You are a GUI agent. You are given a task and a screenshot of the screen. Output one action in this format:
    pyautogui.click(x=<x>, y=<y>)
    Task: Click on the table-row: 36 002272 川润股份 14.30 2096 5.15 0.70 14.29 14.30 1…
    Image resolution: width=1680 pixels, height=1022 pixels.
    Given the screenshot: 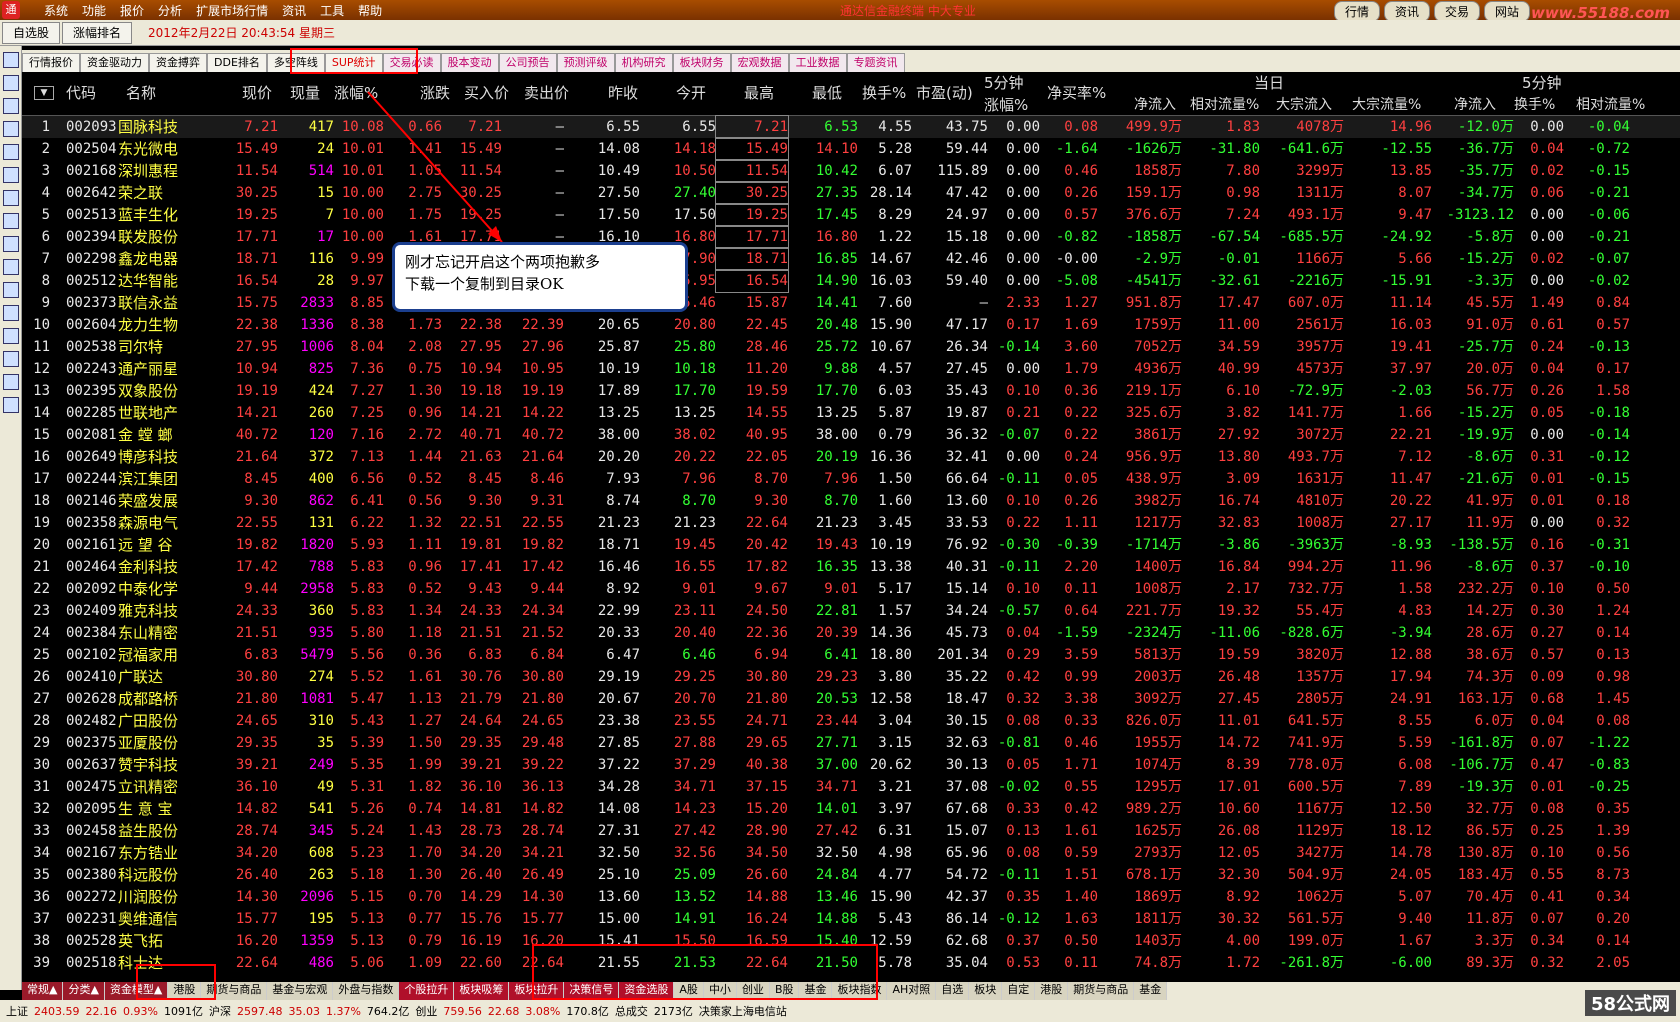 What is the action you would take?
    pyautogui.click(x=851, y=897)
    